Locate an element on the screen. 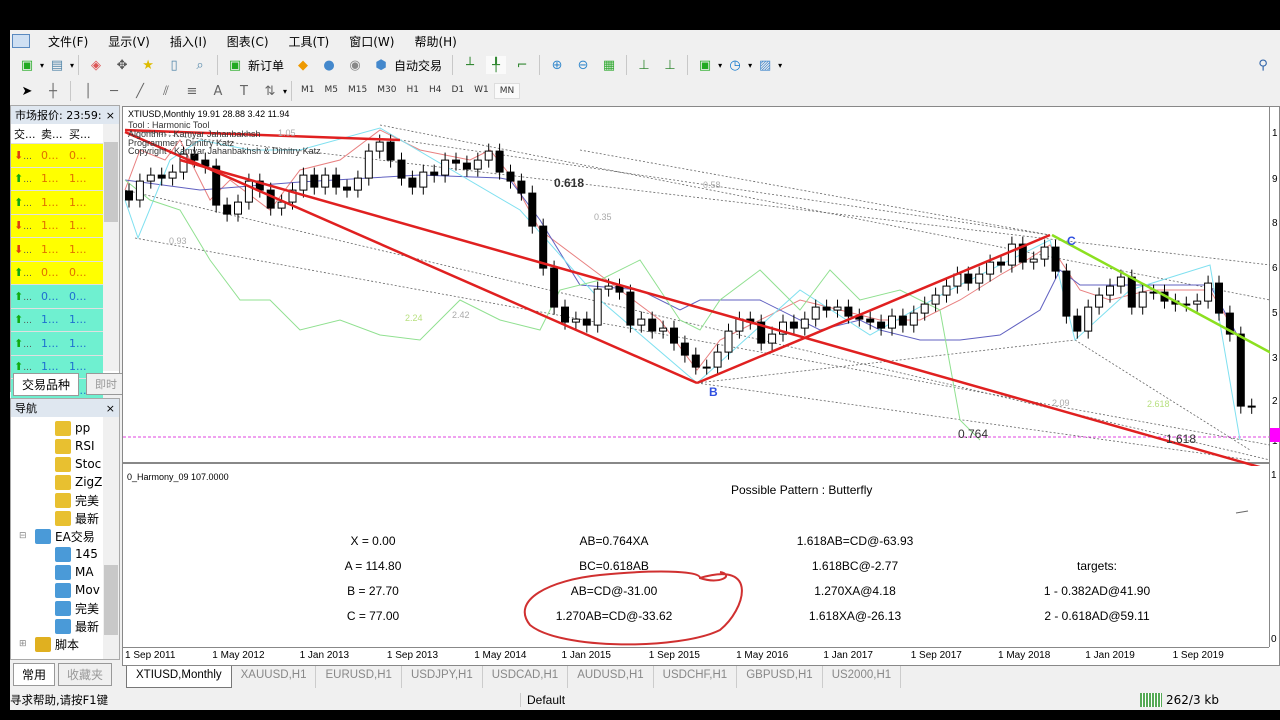 The width and height of the screenshot is (1280, 720). harmony-value: targets: is located at coordinates (1097, 566).